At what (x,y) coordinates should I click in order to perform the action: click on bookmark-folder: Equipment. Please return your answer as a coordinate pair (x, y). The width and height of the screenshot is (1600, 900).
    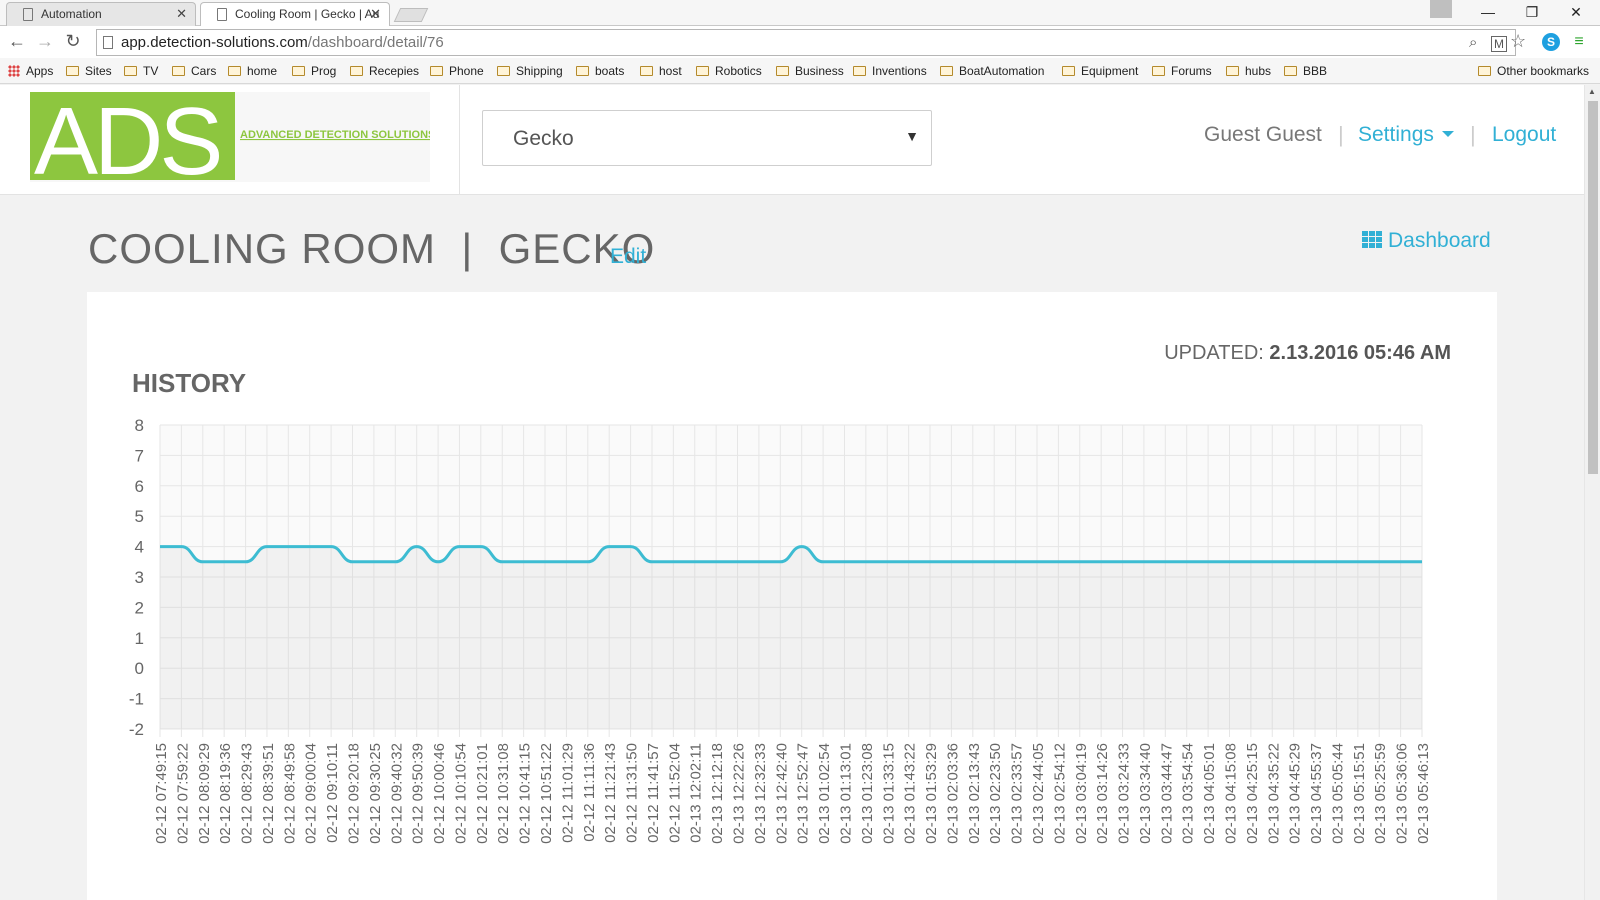
    Looking at the image, I should click on (1100, 71).